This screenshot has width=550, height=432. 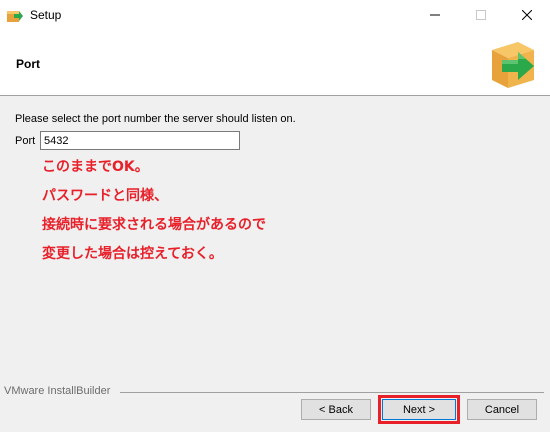 What do you see at coordinates (502, 409) in the screenshot?
I see `cancel-button: Cancel` at bounding box center [502, 409].